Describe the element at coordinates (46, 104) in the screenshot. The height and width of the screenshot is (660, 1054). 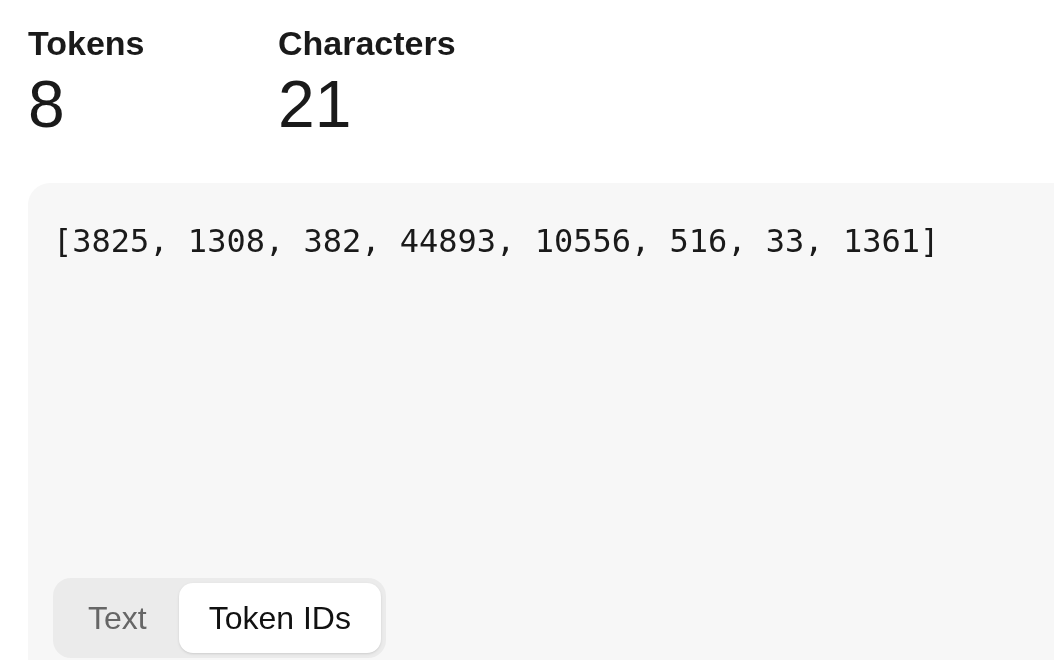
I see `stat-value: 8` at that location.